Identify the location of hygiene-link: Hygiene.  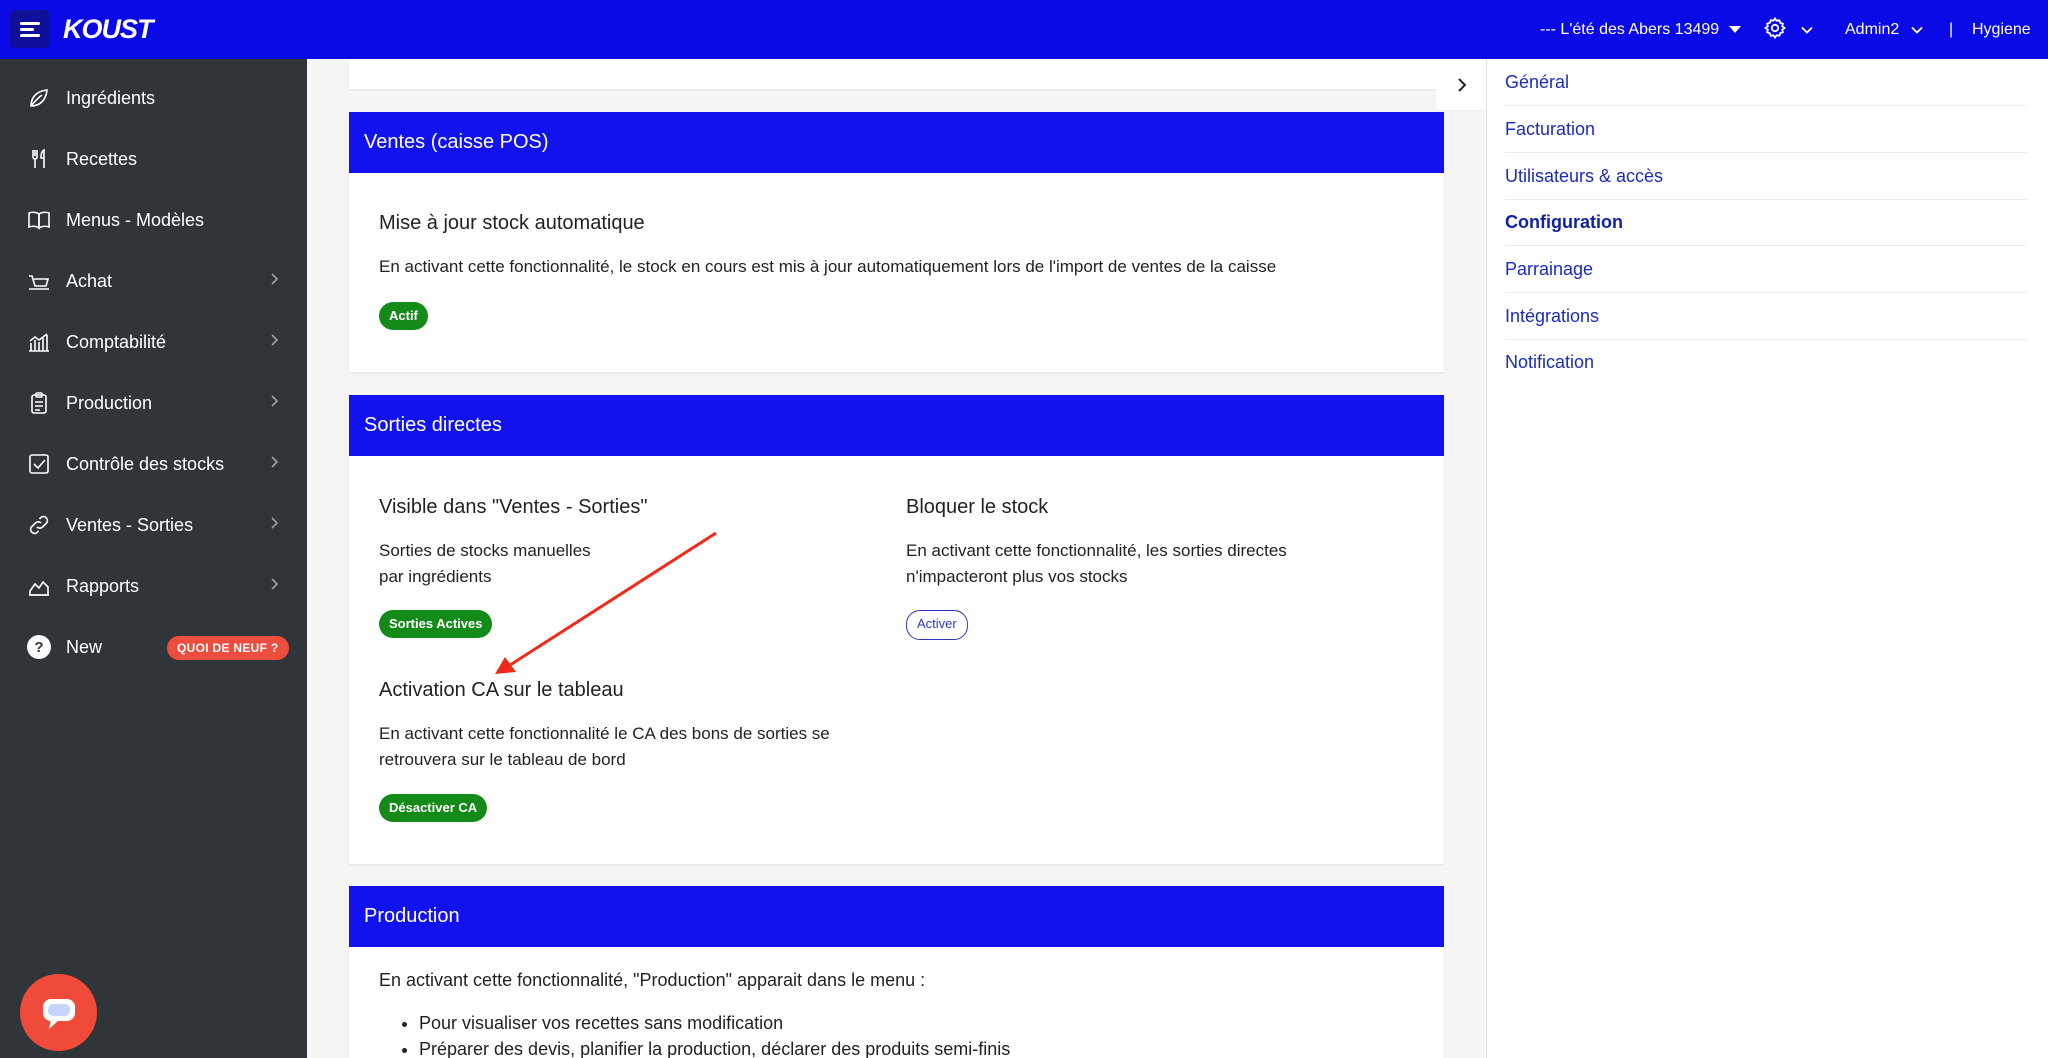
(2001, 29).